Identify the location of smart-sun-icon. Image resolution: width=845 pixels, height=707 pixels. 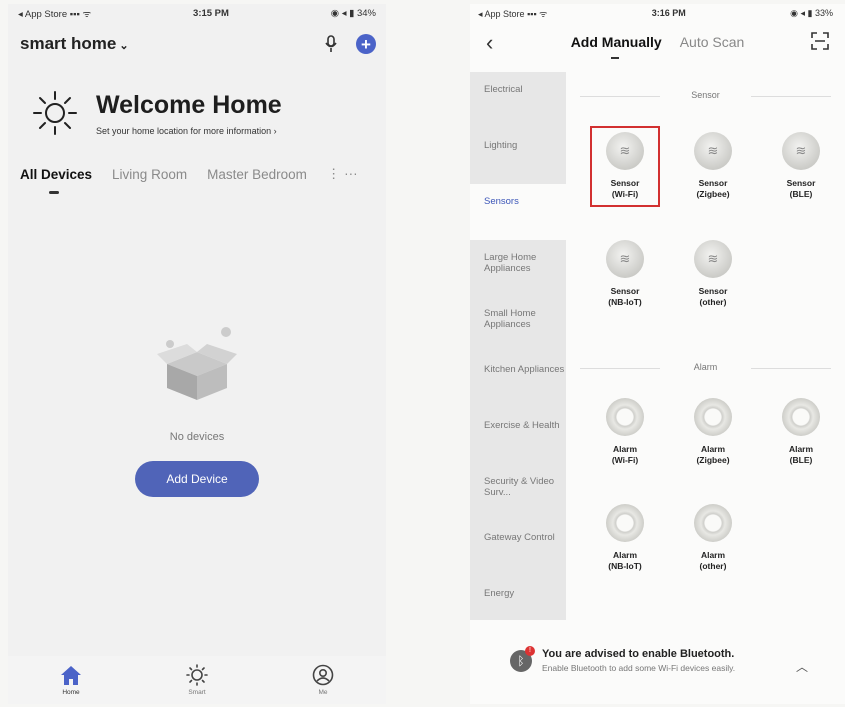
(197, 675).